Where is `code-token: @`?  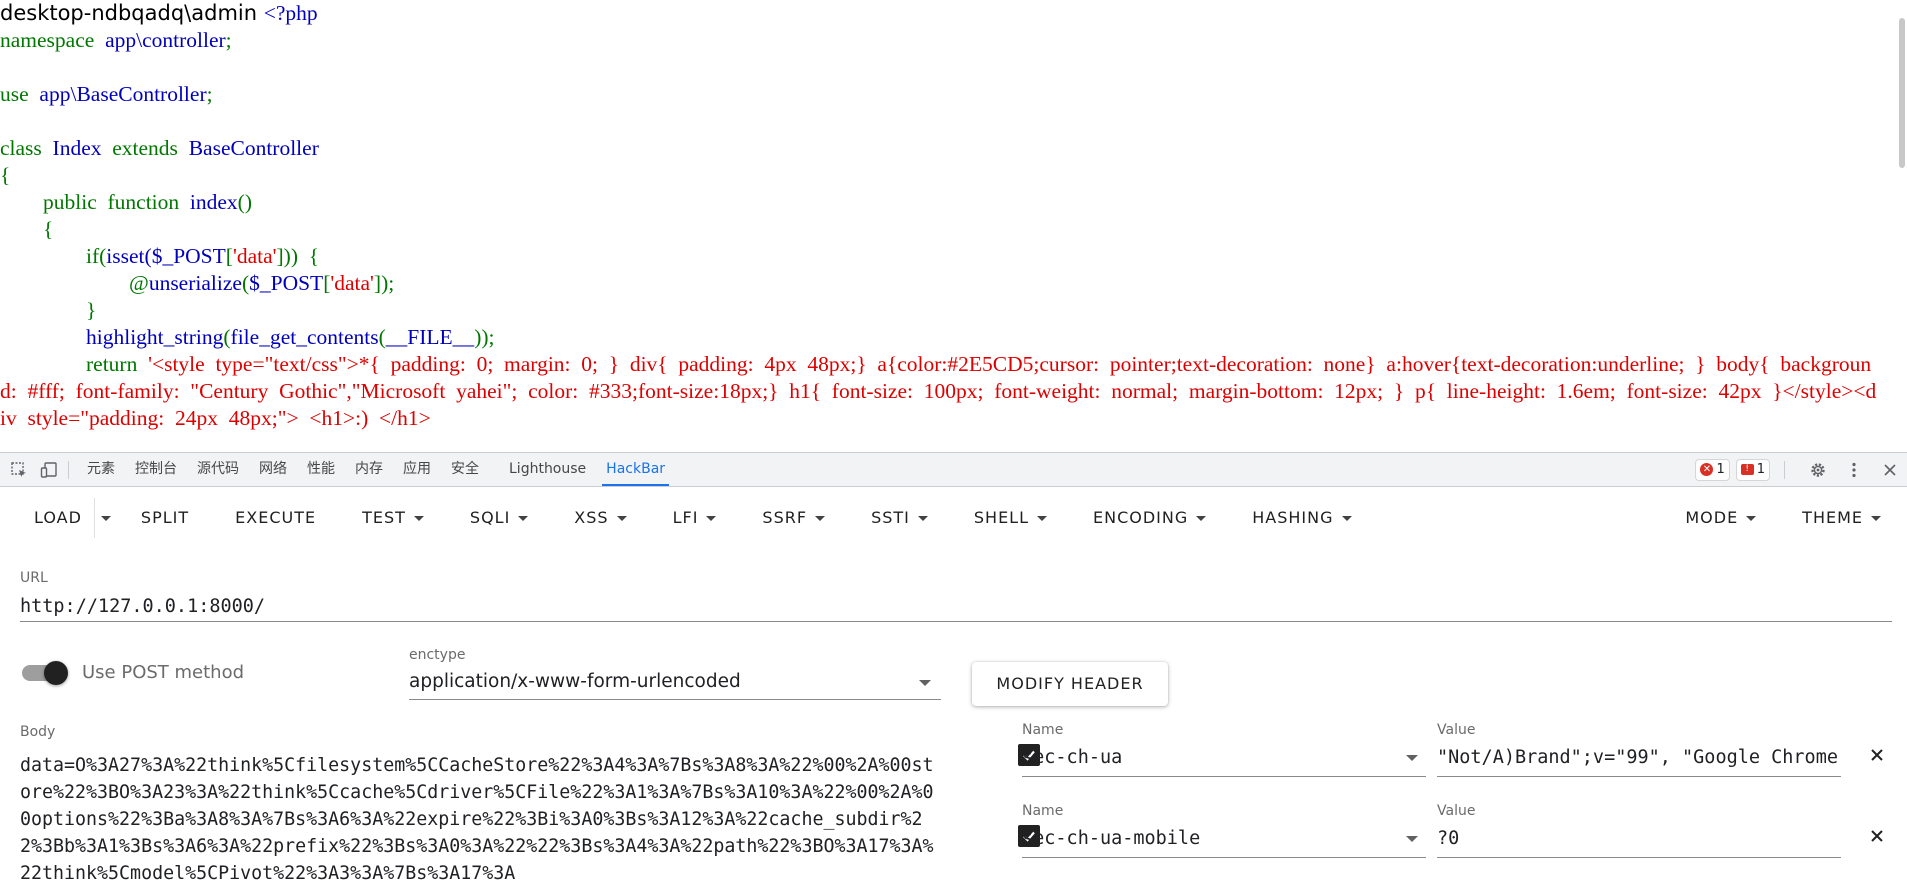 code-token: @ is located at coordinates (74, 283).